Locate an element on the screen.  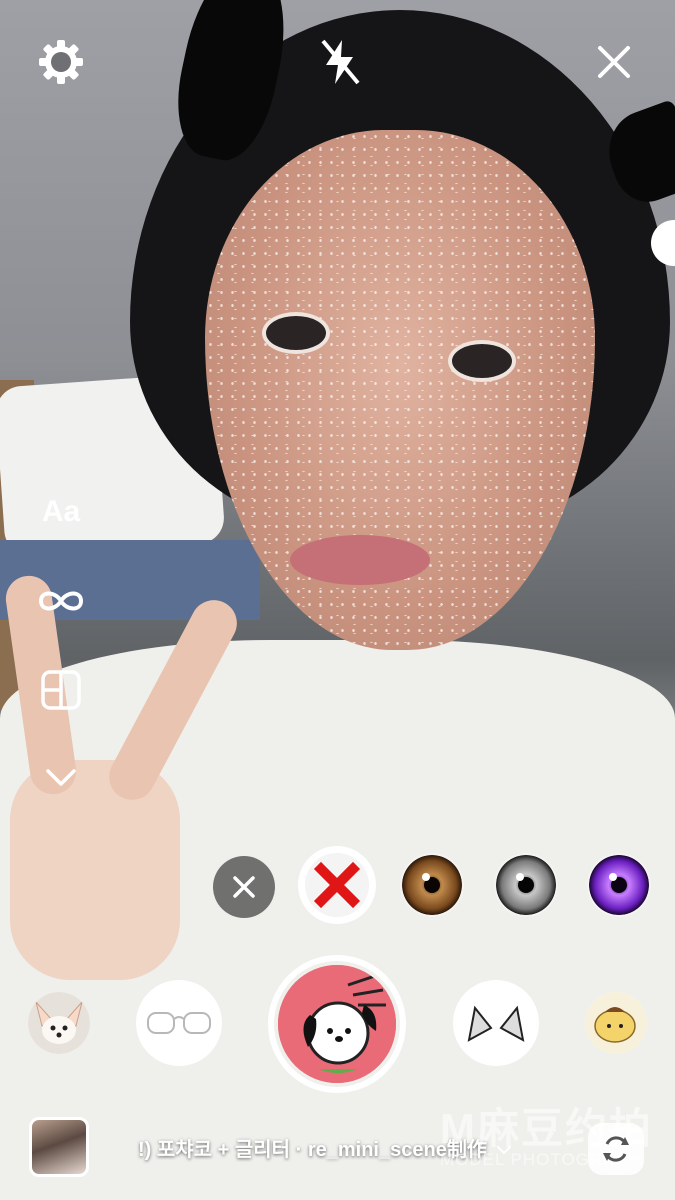
fox-icon is located at coordinates (59, 1023).